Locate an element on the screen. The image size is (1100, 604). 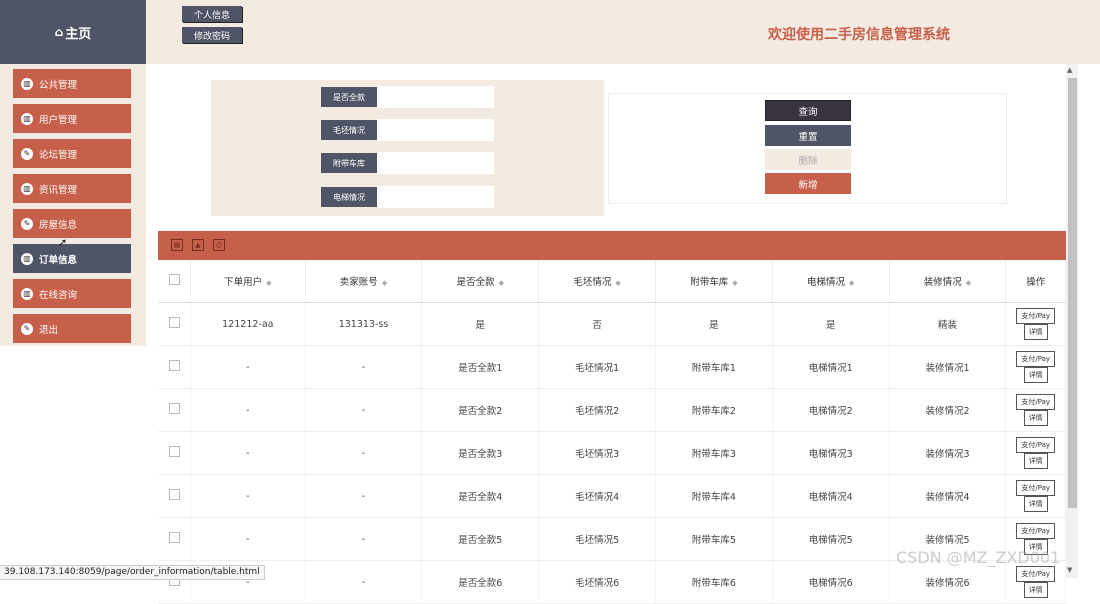
table-cell: 精装 is located at coordinates (948, 324).